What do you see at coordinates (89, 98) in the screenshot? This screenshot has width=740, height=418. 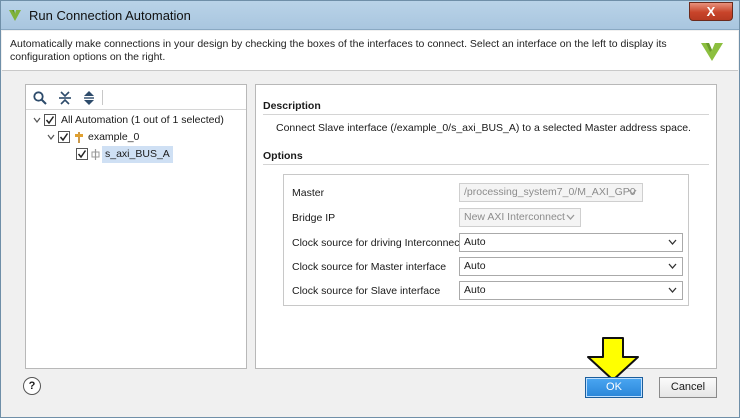 I see `expand-all-icon` at bounding box center [89, 98].